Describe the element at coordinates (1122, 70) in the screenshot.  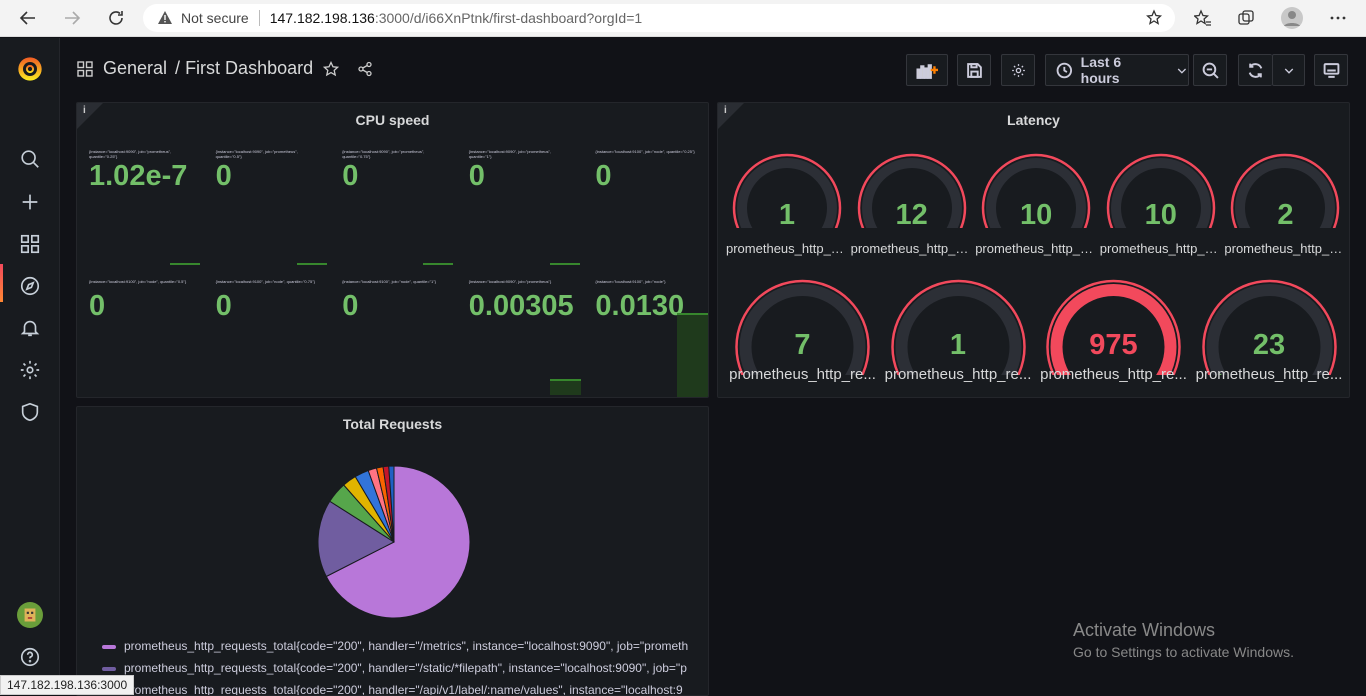
I see `time-range-label: Last 6 hours` at that location.